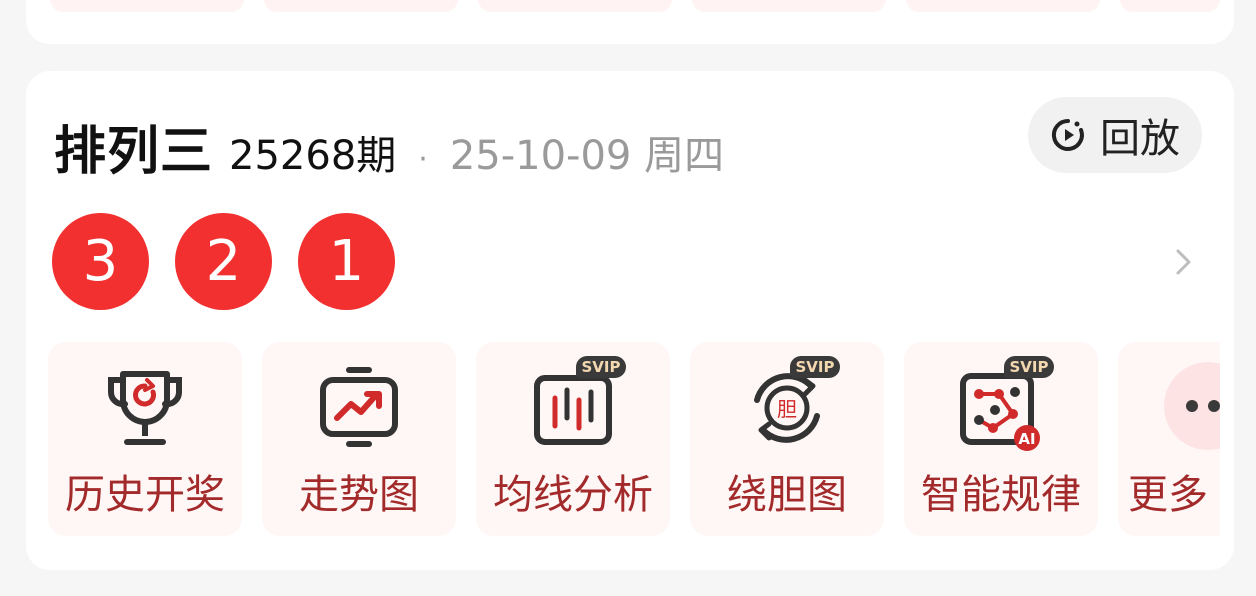  I want to click on tool-label: 更多, so click(1168, 495).